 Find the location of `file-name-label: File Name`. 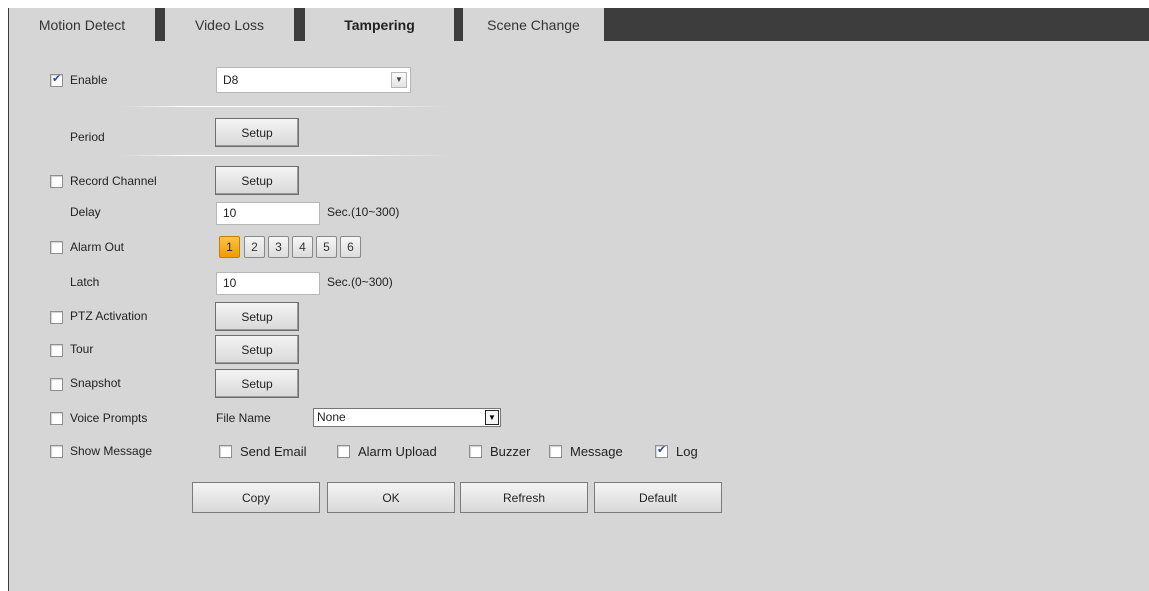

file-name-label: File Name is located at coordinates (243, 418).